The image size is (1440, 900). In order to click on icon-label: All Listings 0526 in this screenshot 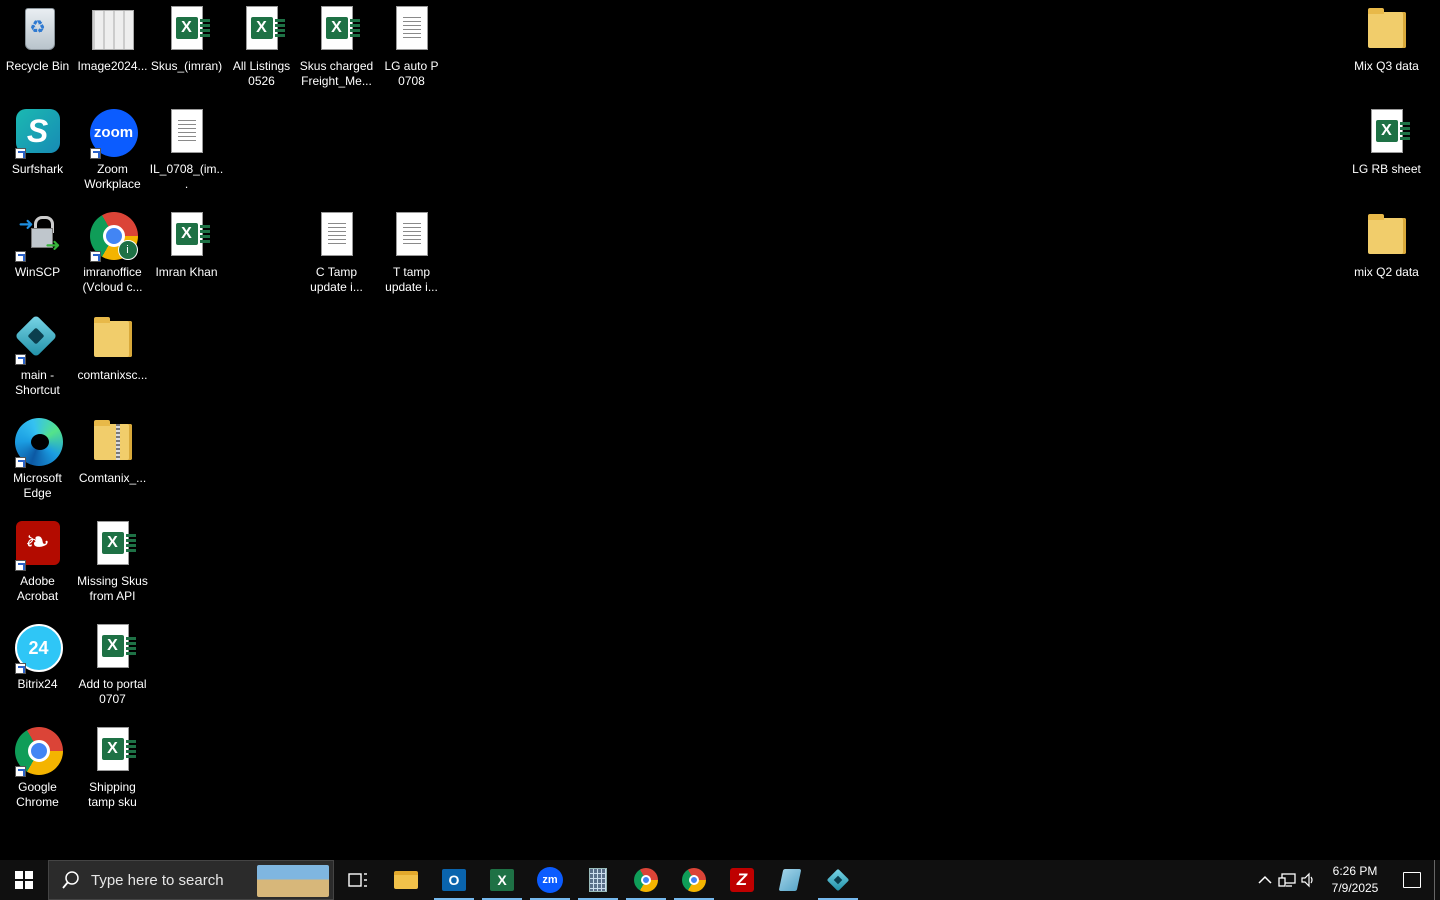, I will do `click(261, 73)`.